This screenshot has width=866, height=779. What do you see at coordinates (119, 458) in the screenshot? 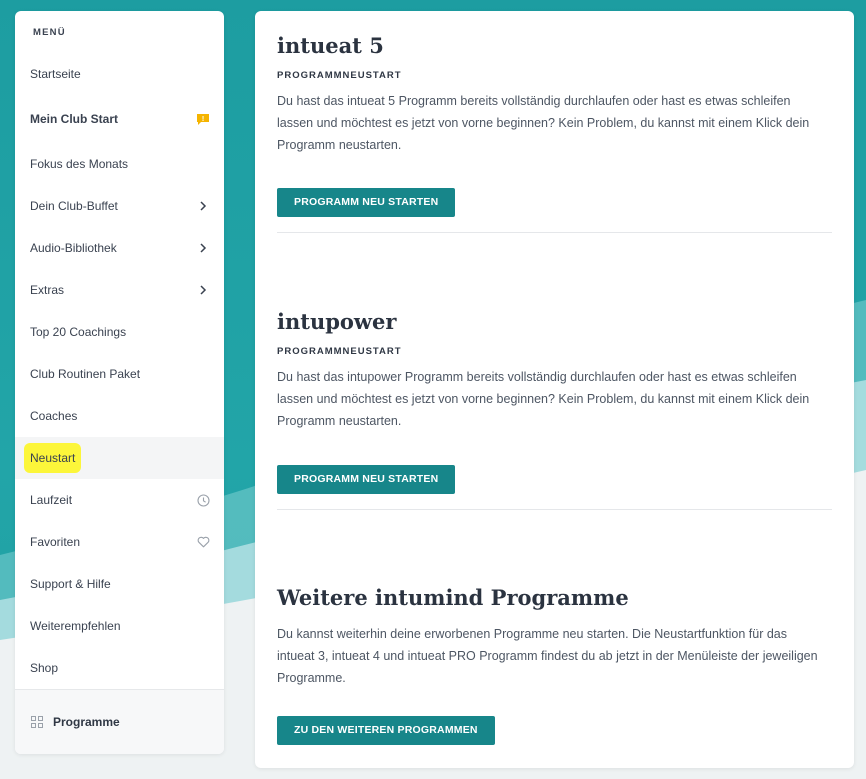
I see `sidebar-item-neustart: Neustart` at bounding box center [119, 458].